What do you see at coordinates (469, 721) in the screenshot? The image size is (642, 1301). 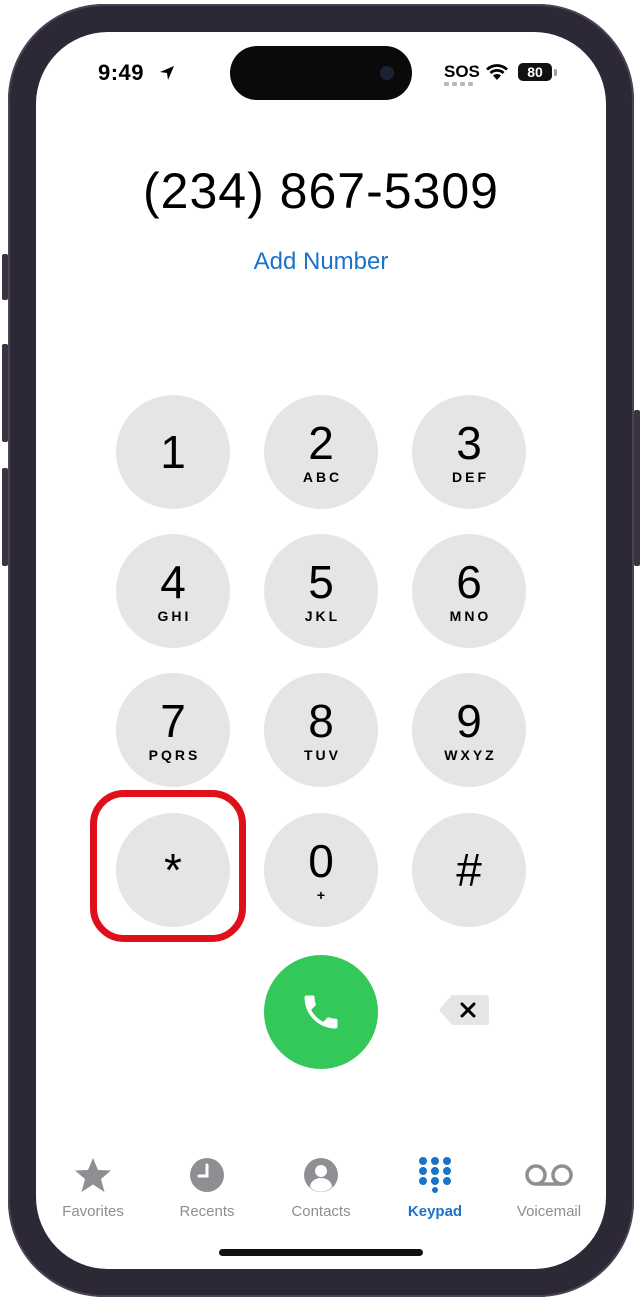 I see `key-digit: 9` at bounding box center [469, 721].